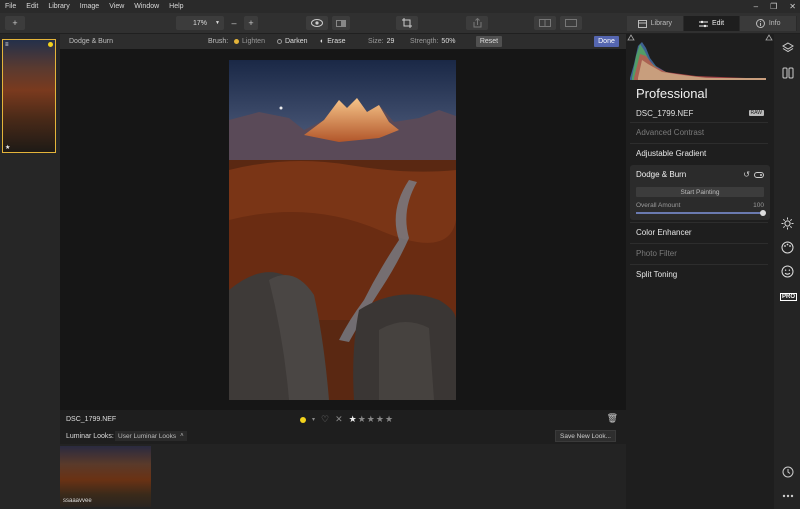 The image size is (800, 509). What do you see at coordinates (489, 41) in the screenshot?
I see `reset-button: Reset` at bounding box center [489, 41].